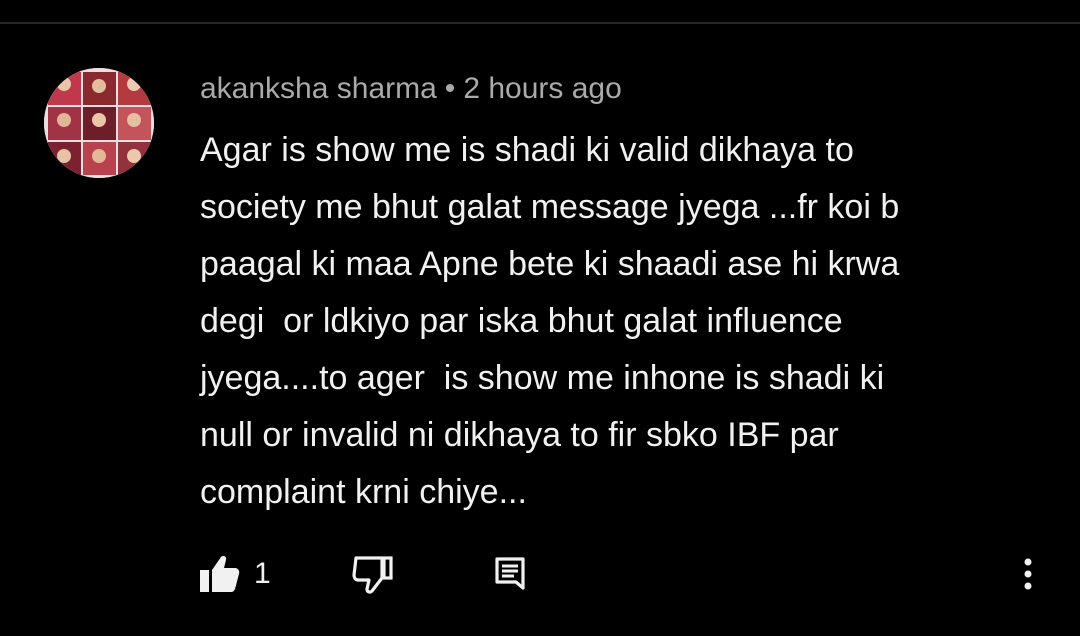 This screenshot has height=636, width=1080. What do you see at coordinates (262, 573) in the screenshot?
I see `like-count: 1` at bounding box center [262, 573].